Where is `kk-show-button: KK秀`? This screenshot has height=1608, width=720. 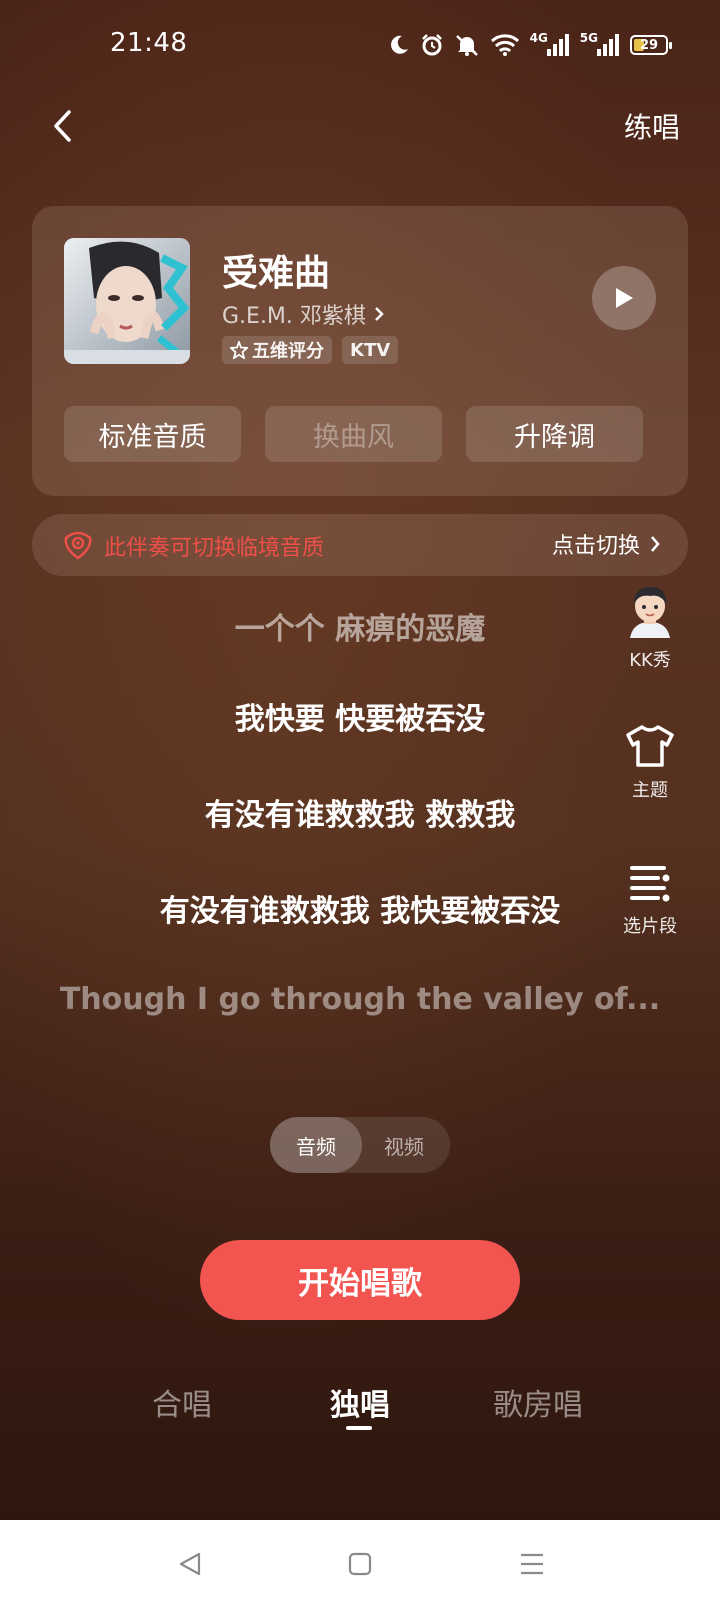 kk-show-button: KK秀 is located at coordinates (650, 628).